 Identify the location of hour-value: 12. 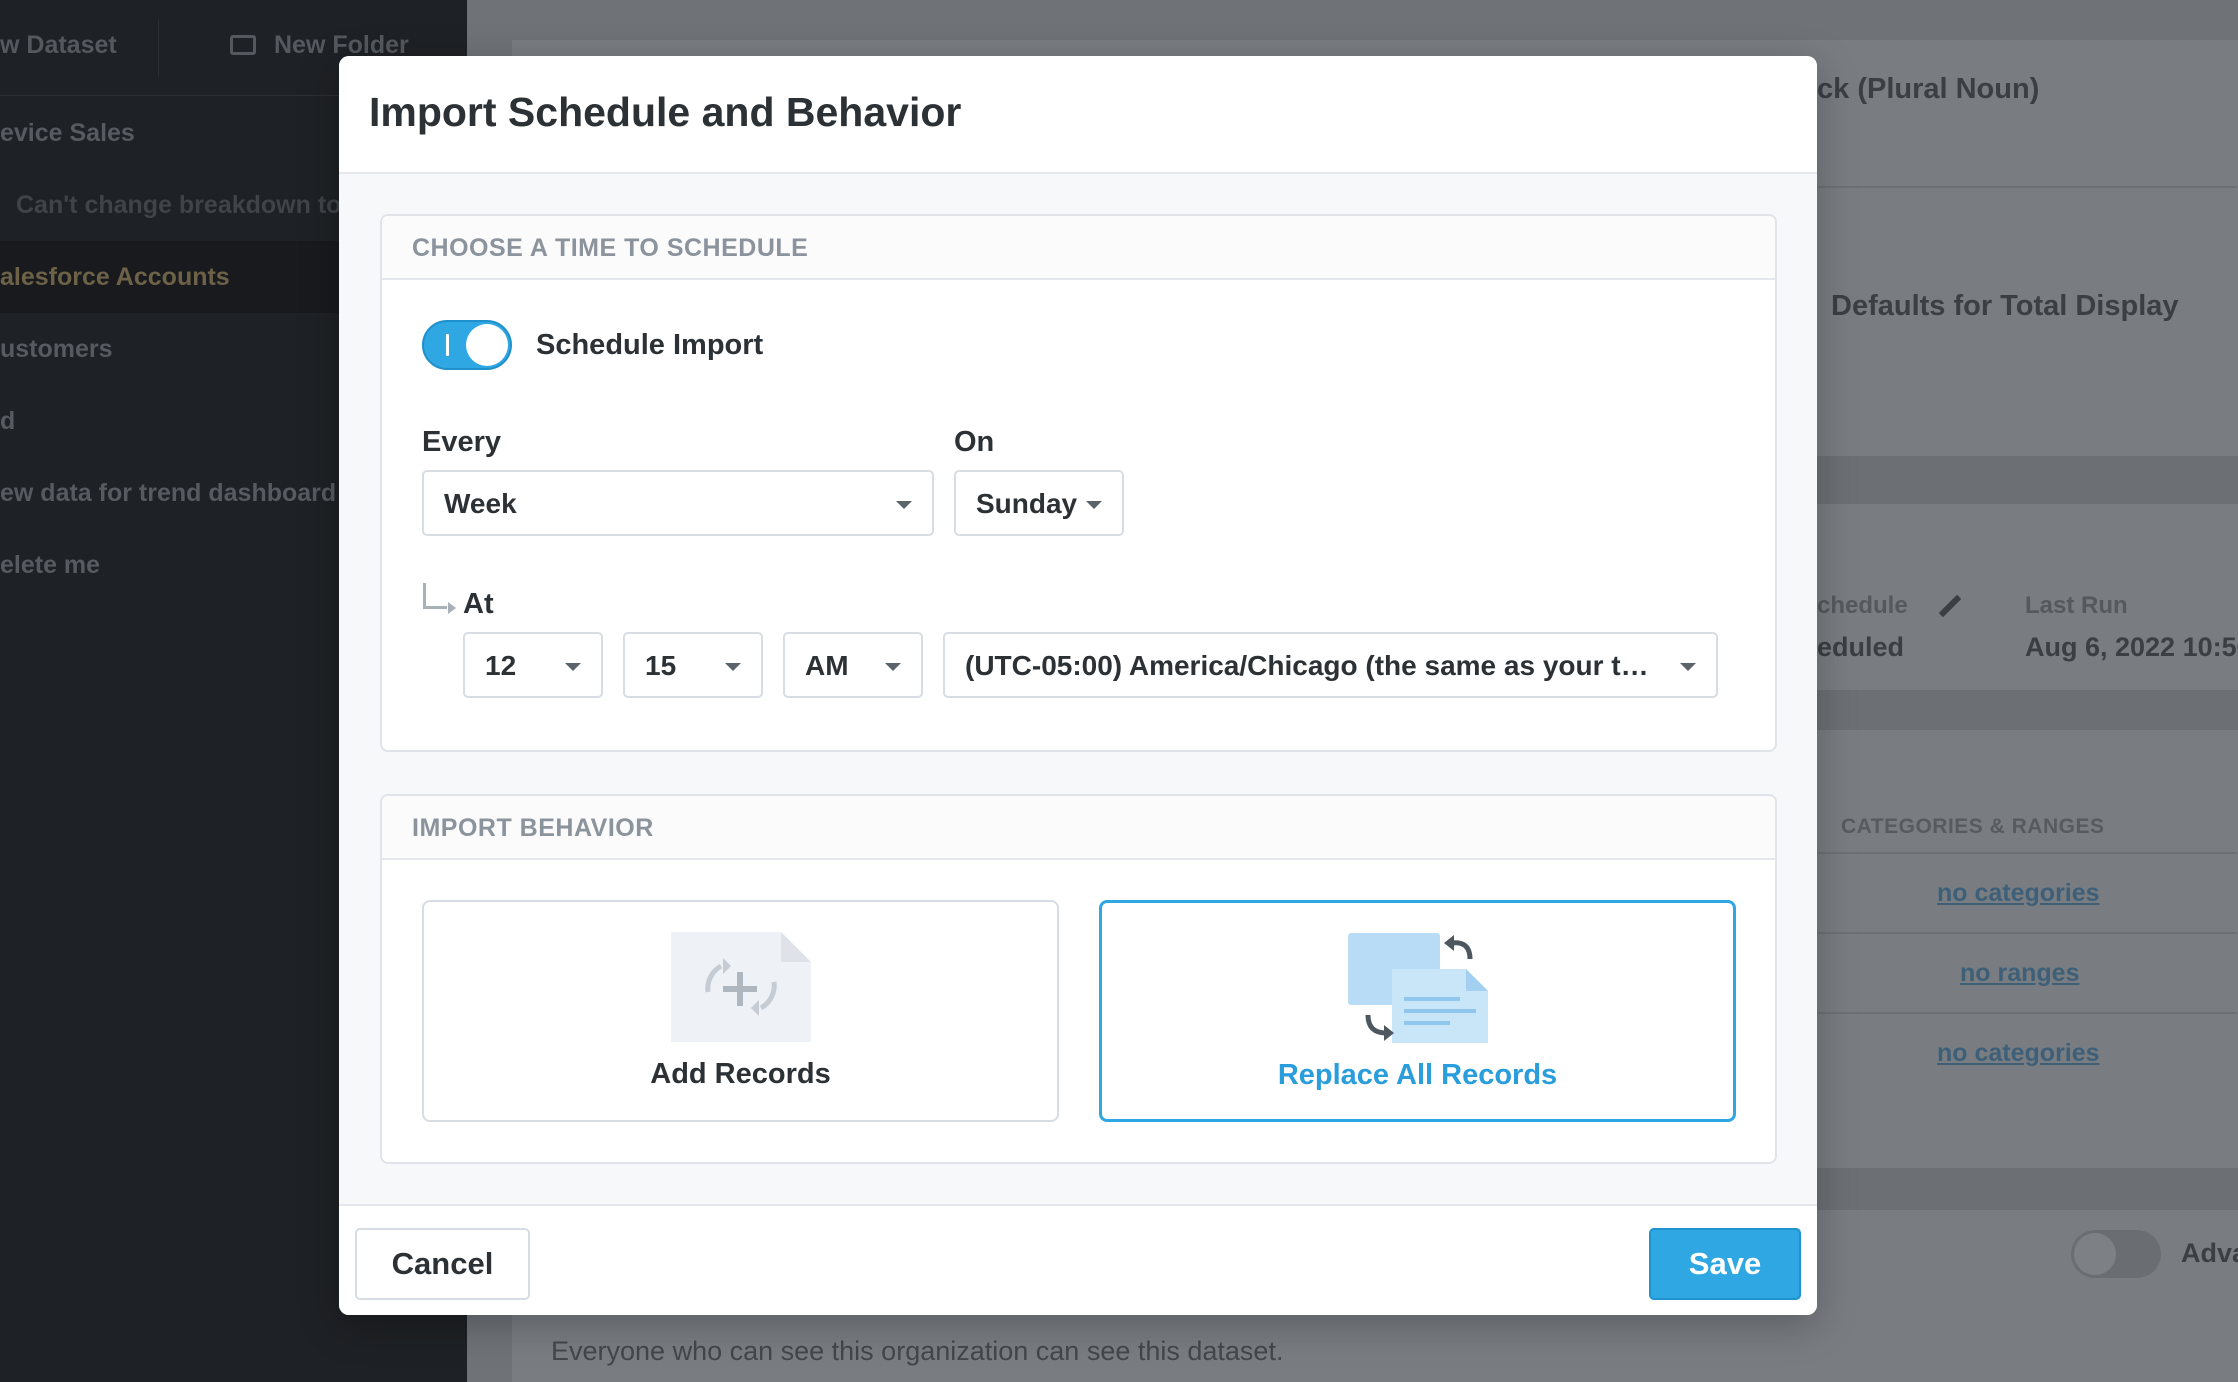
(501, 665).